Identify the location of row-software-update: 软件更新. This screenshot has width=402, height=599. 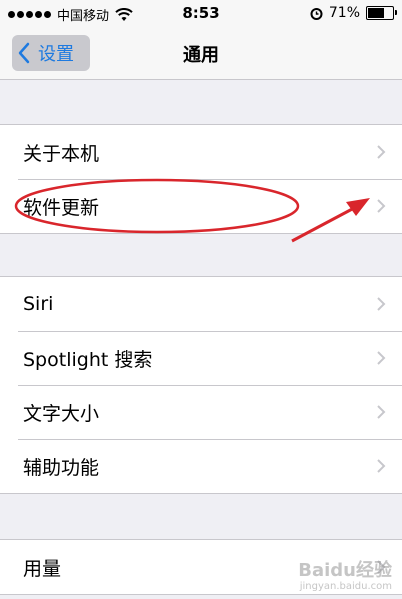
(201, 206).